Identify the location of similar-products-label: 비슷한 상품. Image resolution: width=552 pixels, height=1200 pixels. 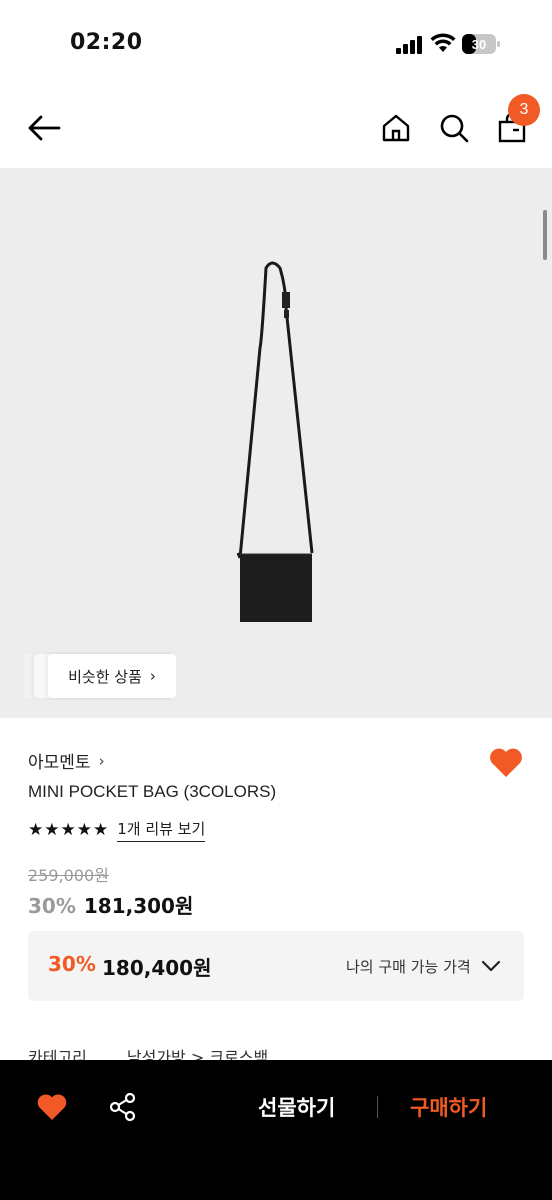
(105, 676).